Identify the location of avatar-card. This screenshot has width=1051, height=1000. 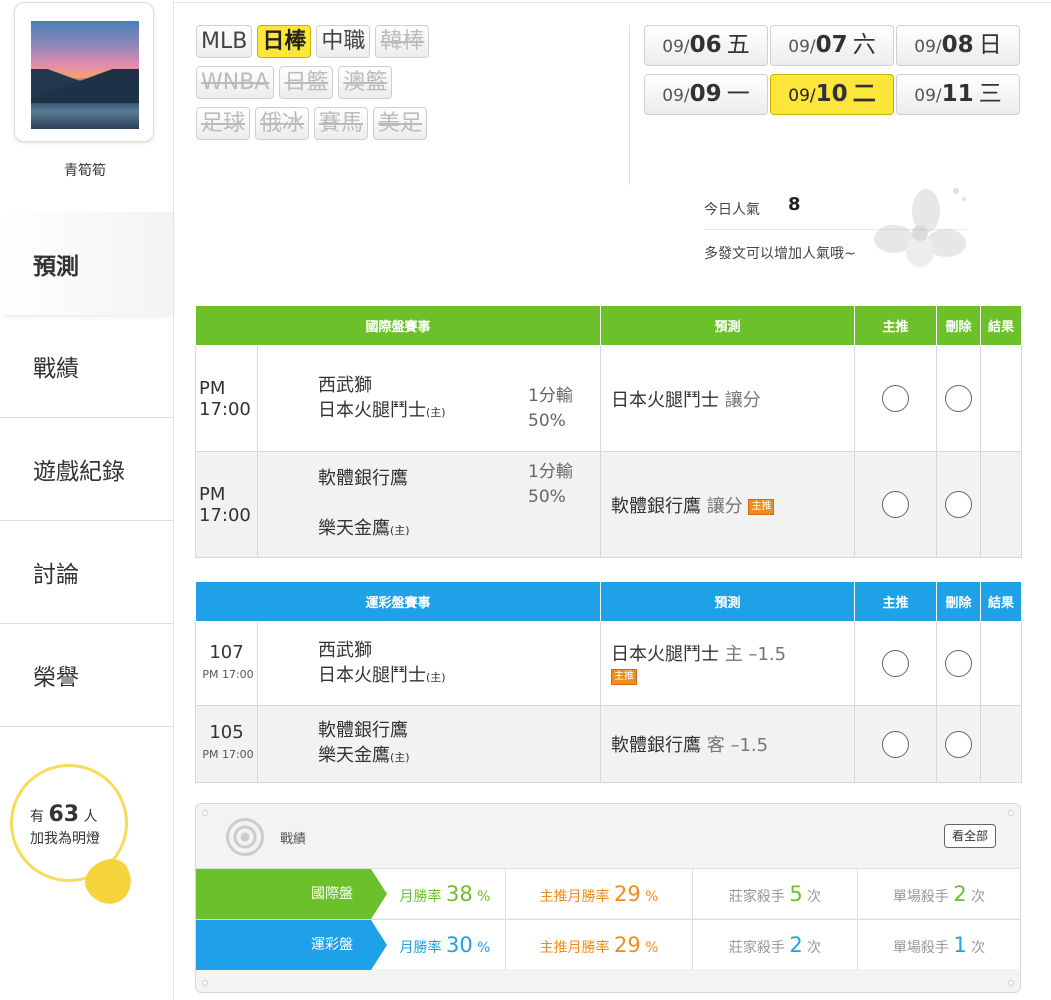
(84, 72).